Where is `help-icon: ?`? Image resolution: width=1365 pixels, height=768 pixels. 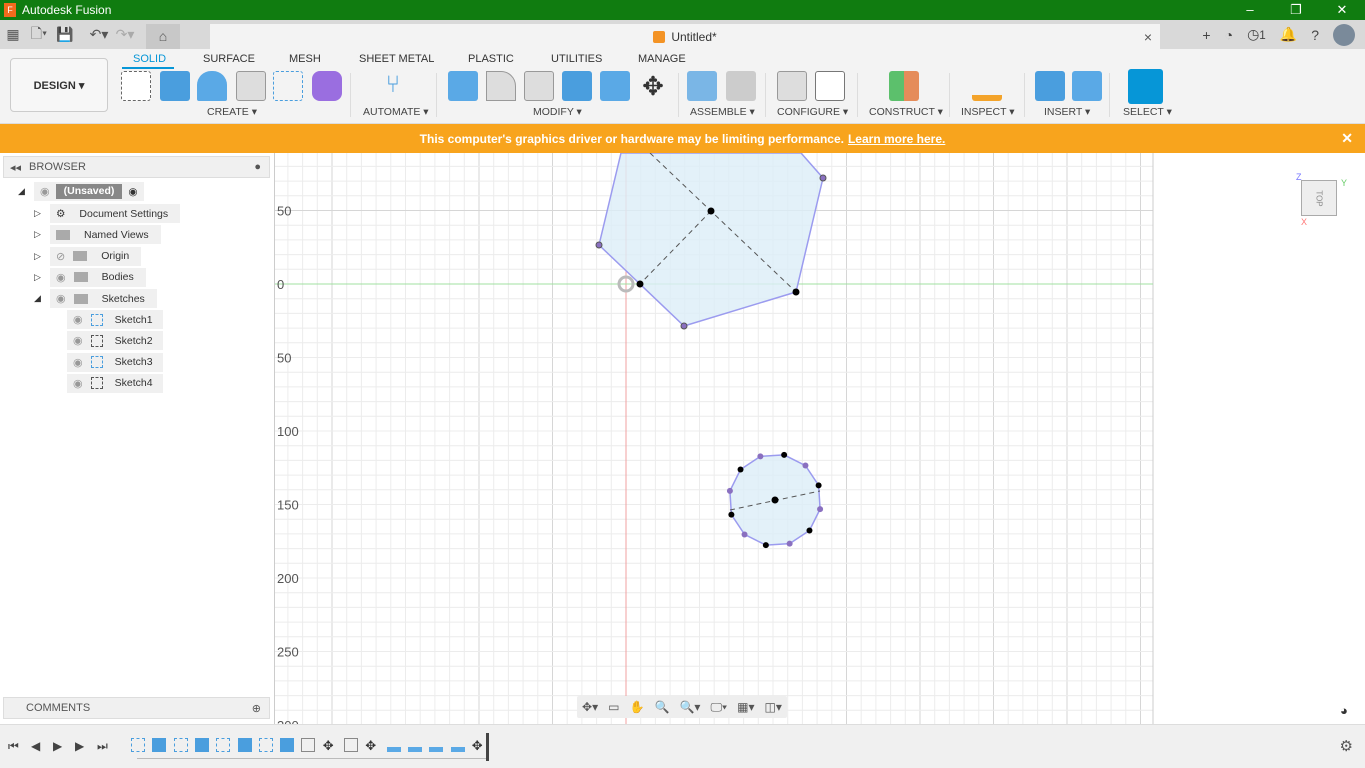 help-icon: ? is located at coordinates (1315, 35).